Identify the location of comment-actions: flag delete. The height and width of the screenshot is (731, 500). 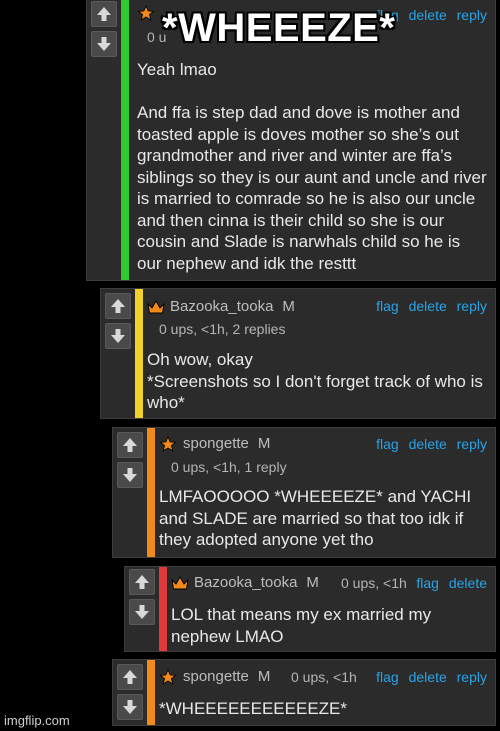
(448, 583).